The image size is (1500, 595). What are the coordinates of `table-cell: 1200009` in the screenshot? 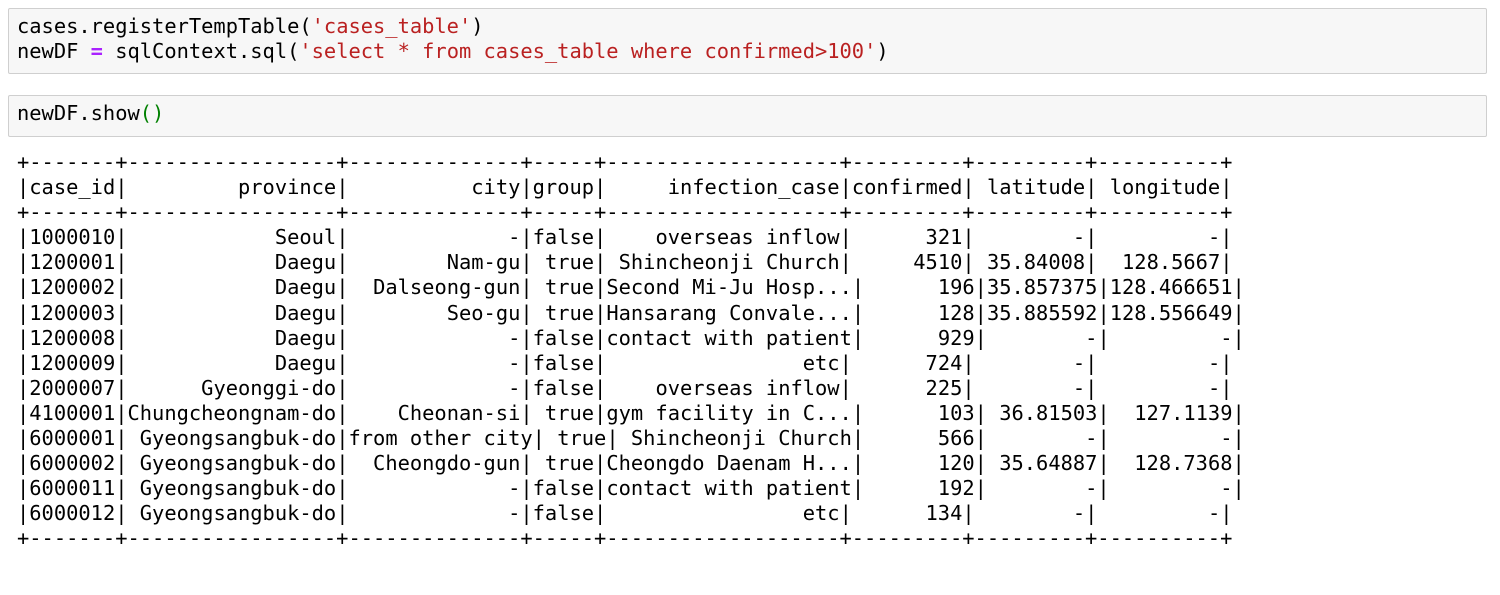 It's located at (72, 362).